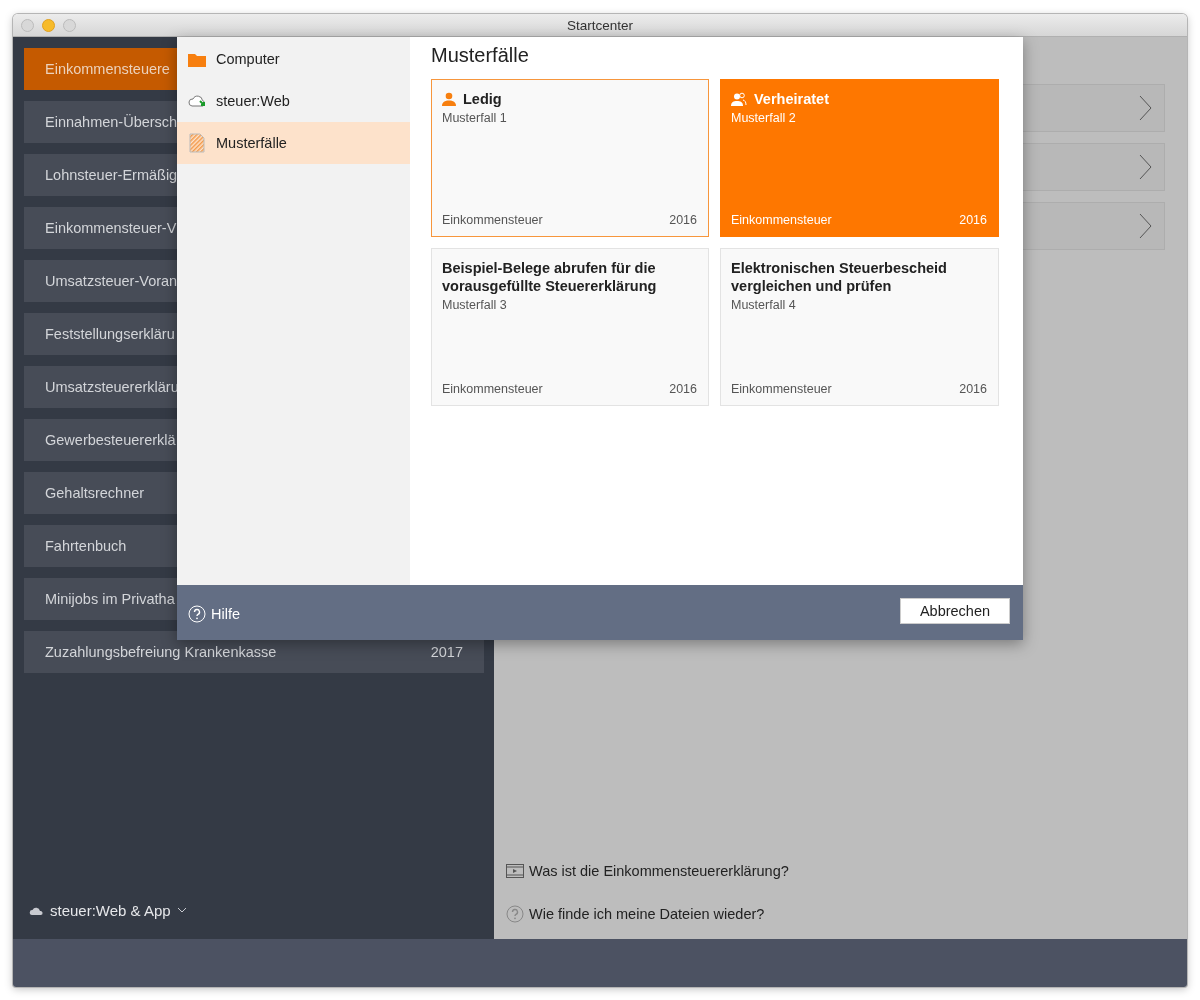 The image size is (1200, 1000). I want to click on help-link: Hilfe, so click(225, 613).